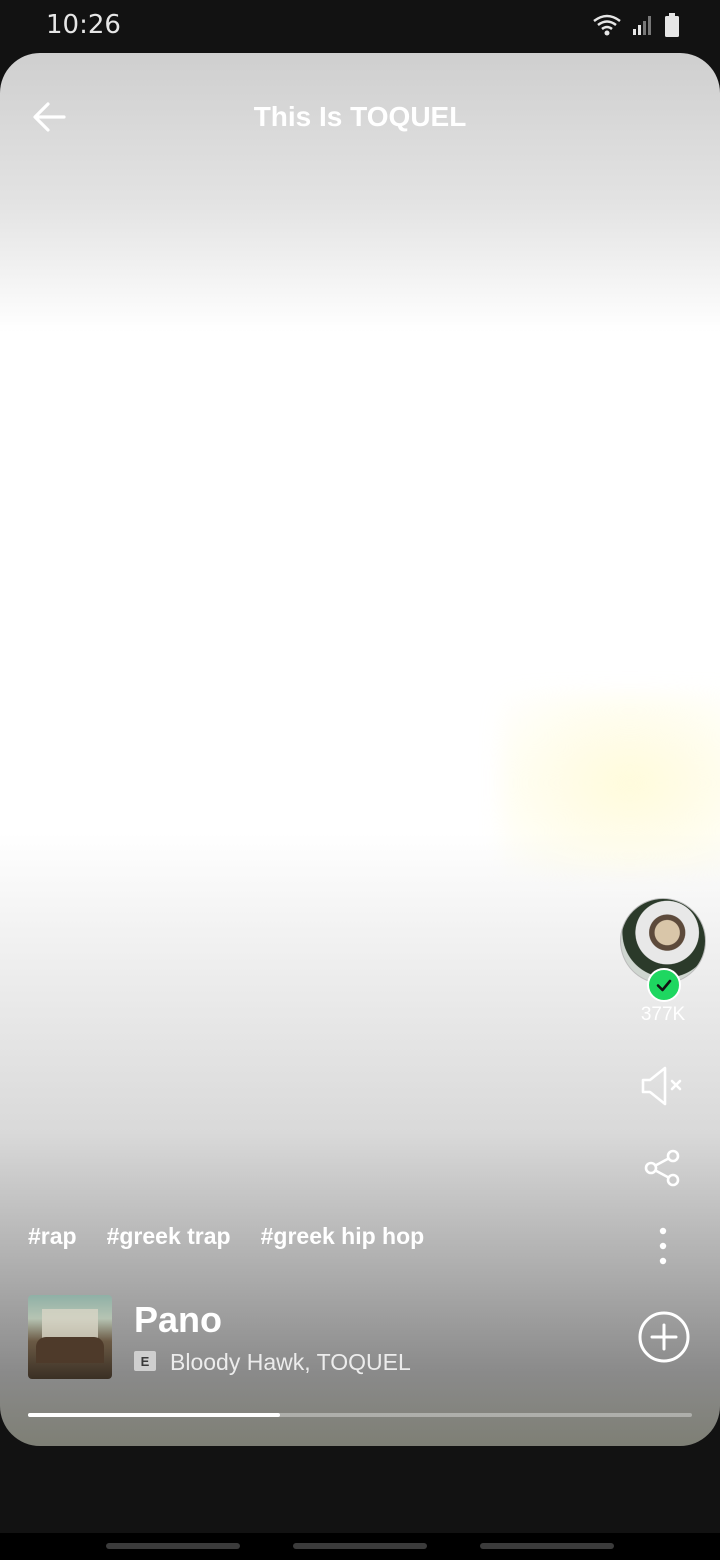  Describe the element at coordinates (83, 25) in the screenshot. I see `status-time: 10:26` at that location.